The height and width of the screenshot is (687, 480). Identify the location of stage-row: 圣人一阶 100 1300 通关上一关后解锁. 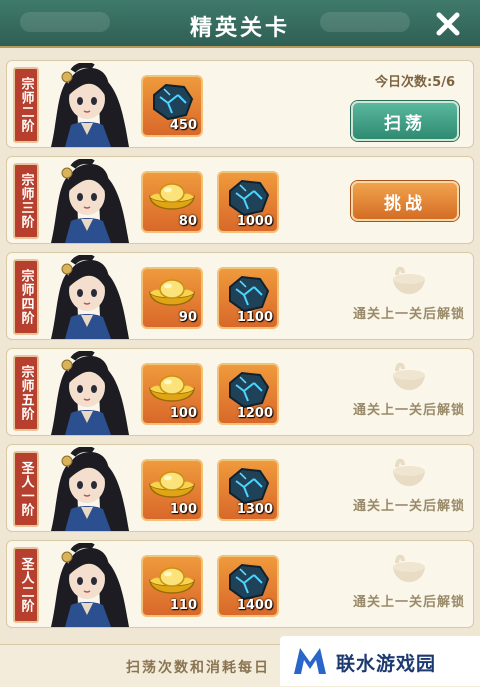
(240, 488).